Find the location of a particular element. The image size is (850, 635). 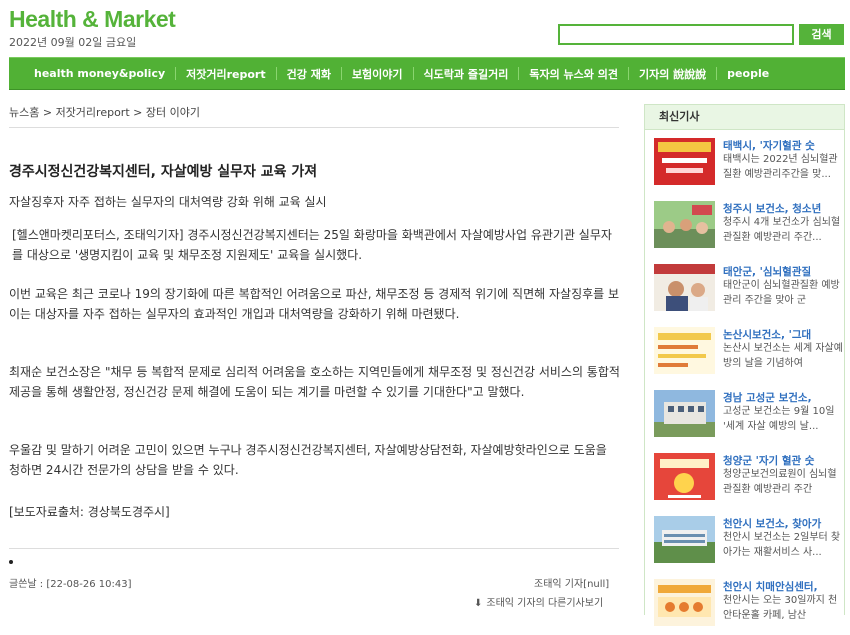

latest-news-item: 논산시보건소, '그대 논산시 보건소는 세계 자살예방의 날을 기념하여 is located at coordinates (749, 355).